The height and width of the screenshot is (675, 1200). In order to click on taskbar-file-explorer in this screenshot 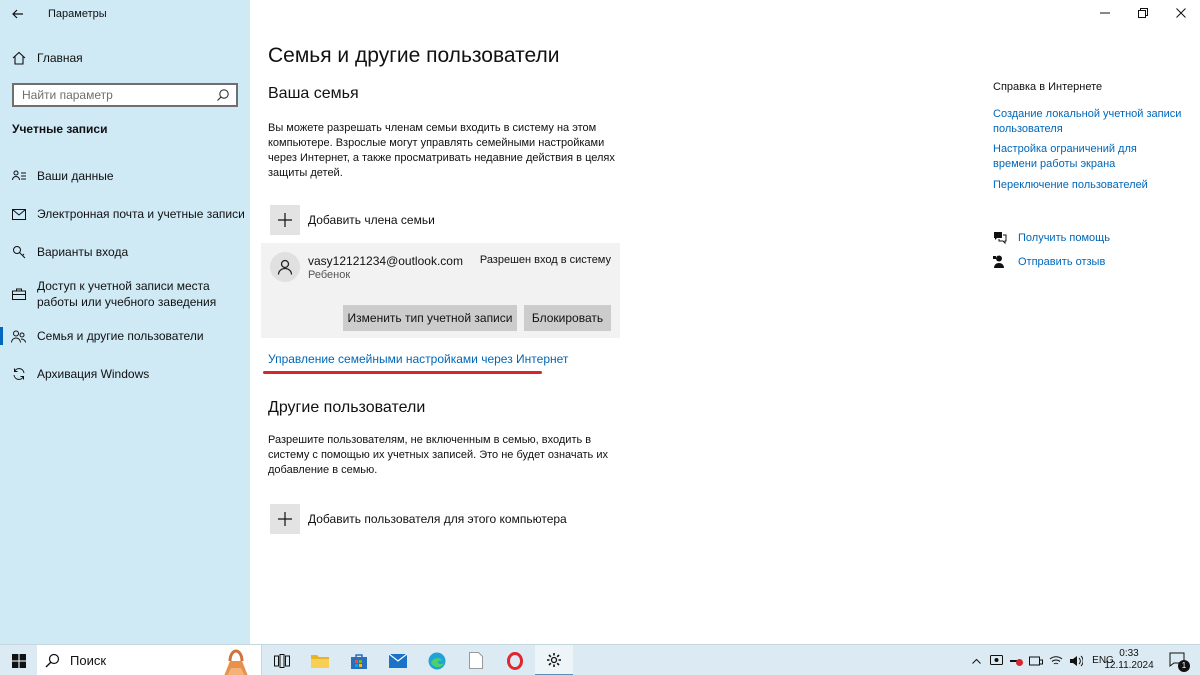, I will do `click(320, 660)`.